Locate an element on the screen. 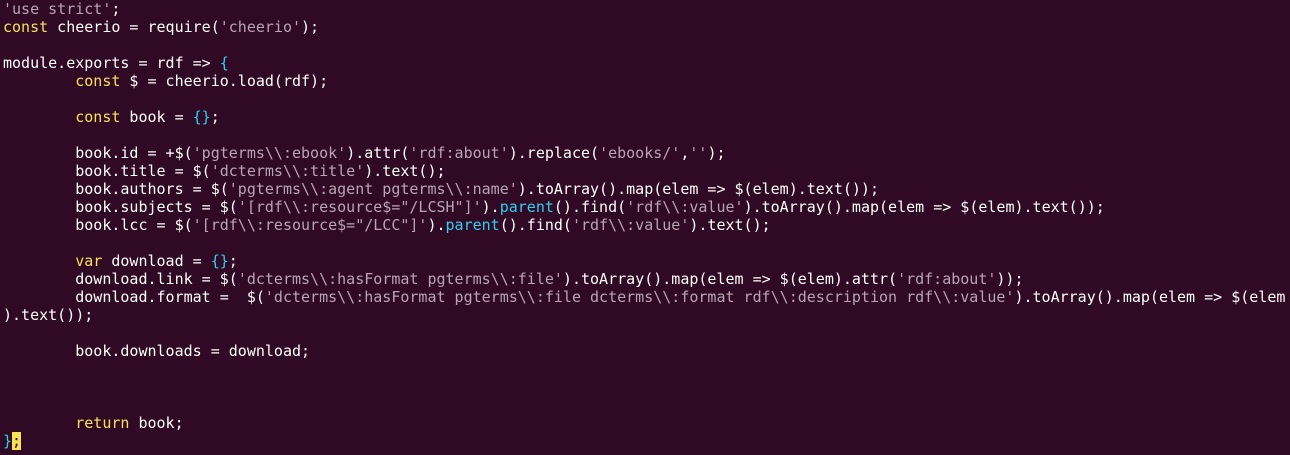 The height and width of the screenshot is (455, 1290). code-token: 'use strict' is located at coordinates (57, 9).